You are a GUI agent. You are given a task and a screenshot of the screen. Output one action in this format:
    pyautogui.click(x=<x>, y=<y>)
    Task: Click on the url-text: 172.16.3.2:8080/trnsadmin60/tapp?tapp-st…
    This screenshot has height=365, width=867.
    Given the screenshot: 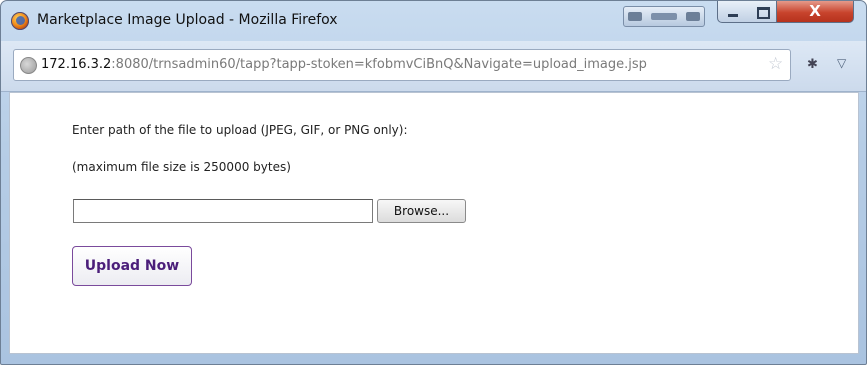 What is the action you would take?
    pyautogui.click(x=344, y=64)
    